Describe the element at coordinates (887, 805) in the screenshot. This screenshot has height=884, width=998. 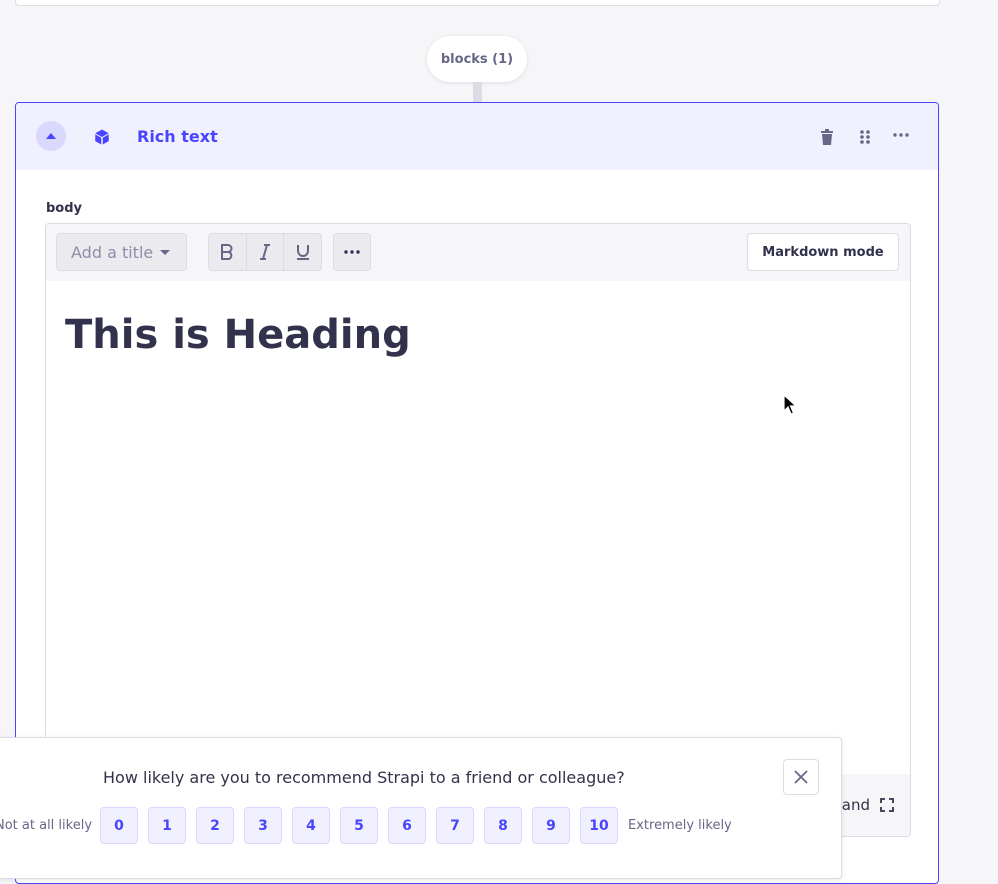
I see `expand-icon` at that location.